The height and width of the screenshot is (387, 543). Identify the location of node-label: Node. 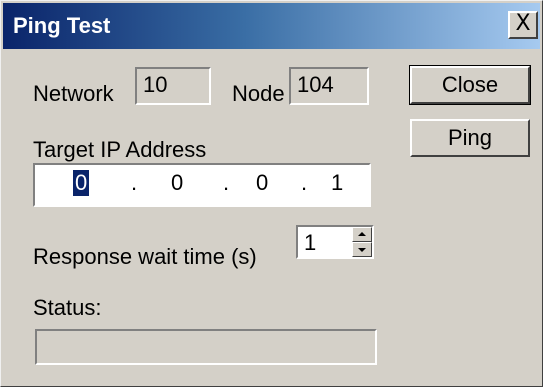
(258, 93).